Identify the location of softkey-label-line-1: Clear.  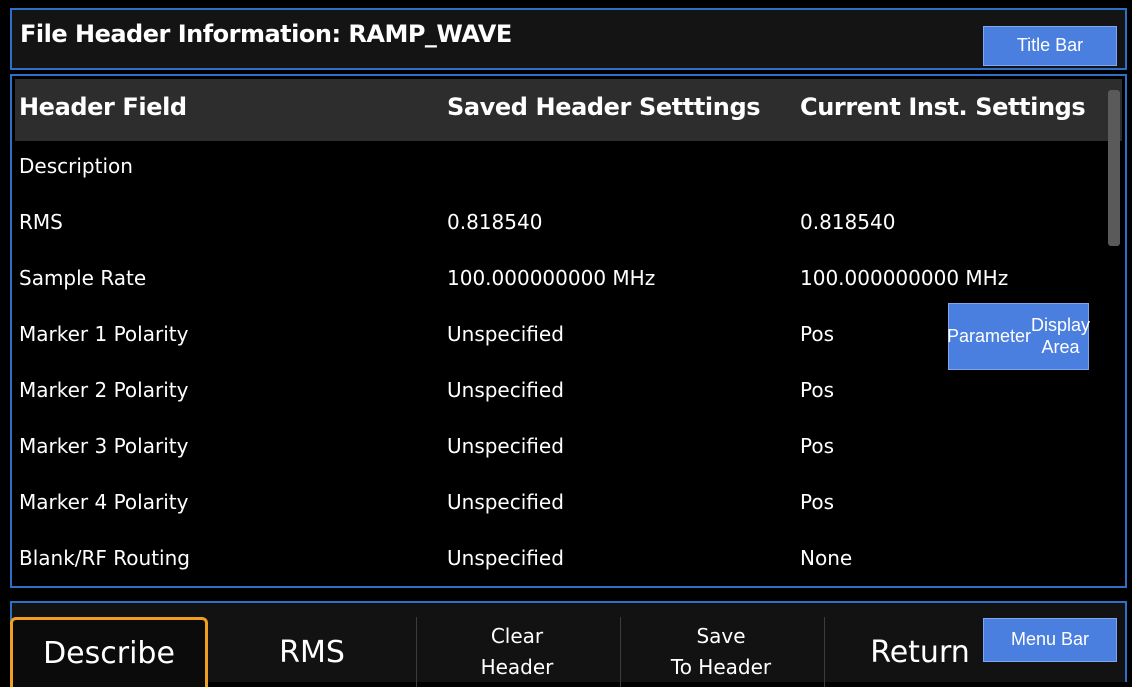
(517, 636).